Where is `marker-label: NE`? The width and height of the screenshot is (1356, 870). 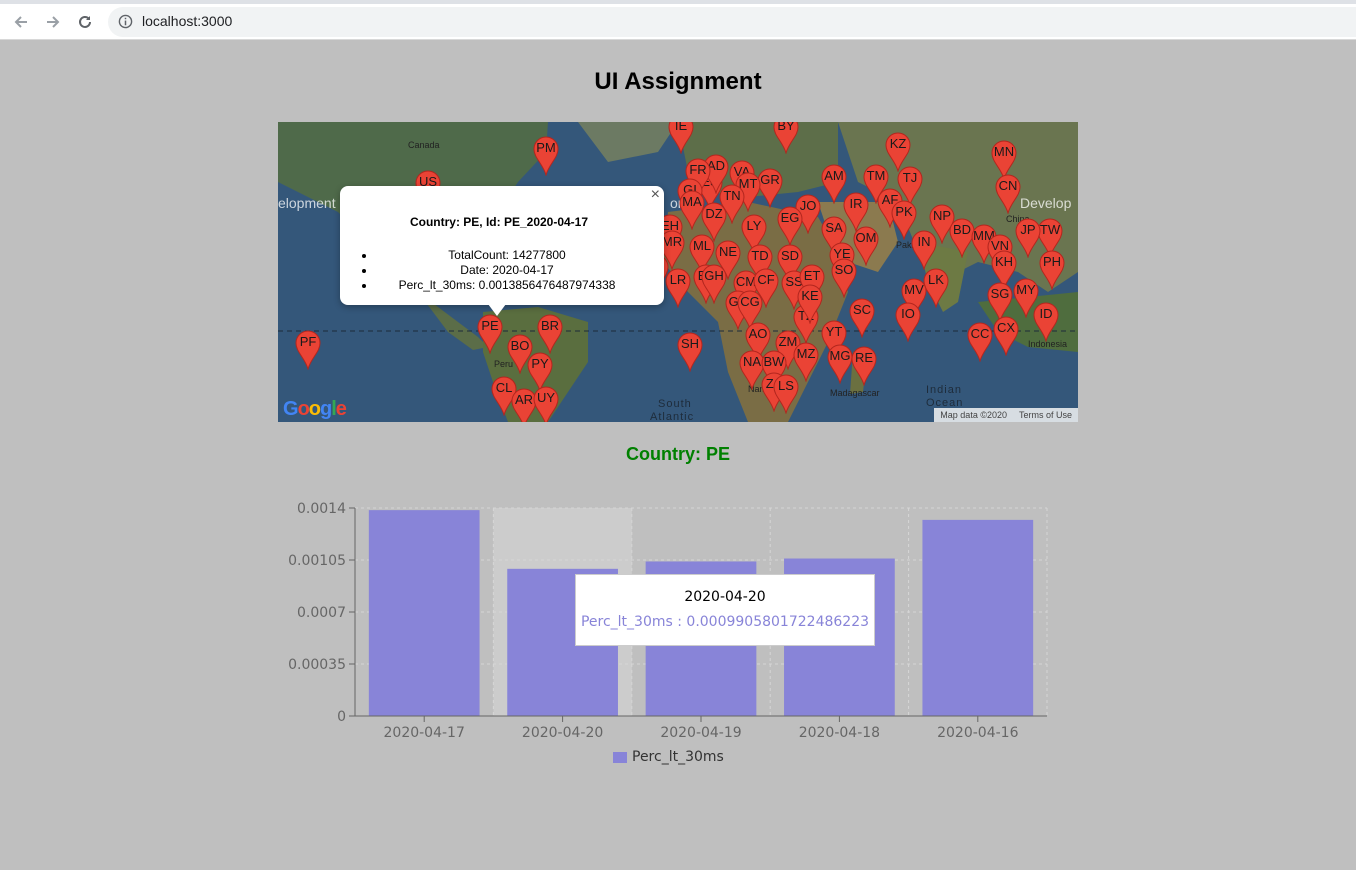 marker-label: NE is located at coordinates (728, 251).